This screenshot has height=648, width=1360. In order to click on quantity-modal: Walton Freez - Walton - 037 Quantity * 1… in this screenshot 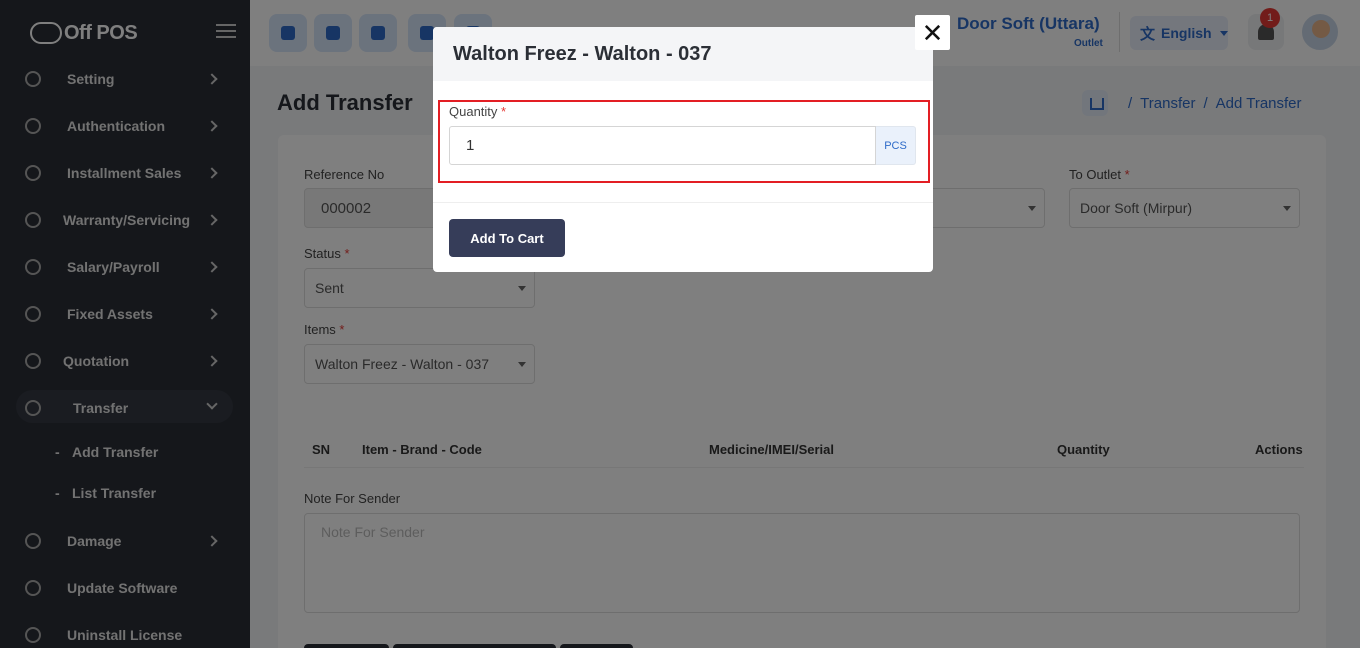, I will do `click(683, 149)`.